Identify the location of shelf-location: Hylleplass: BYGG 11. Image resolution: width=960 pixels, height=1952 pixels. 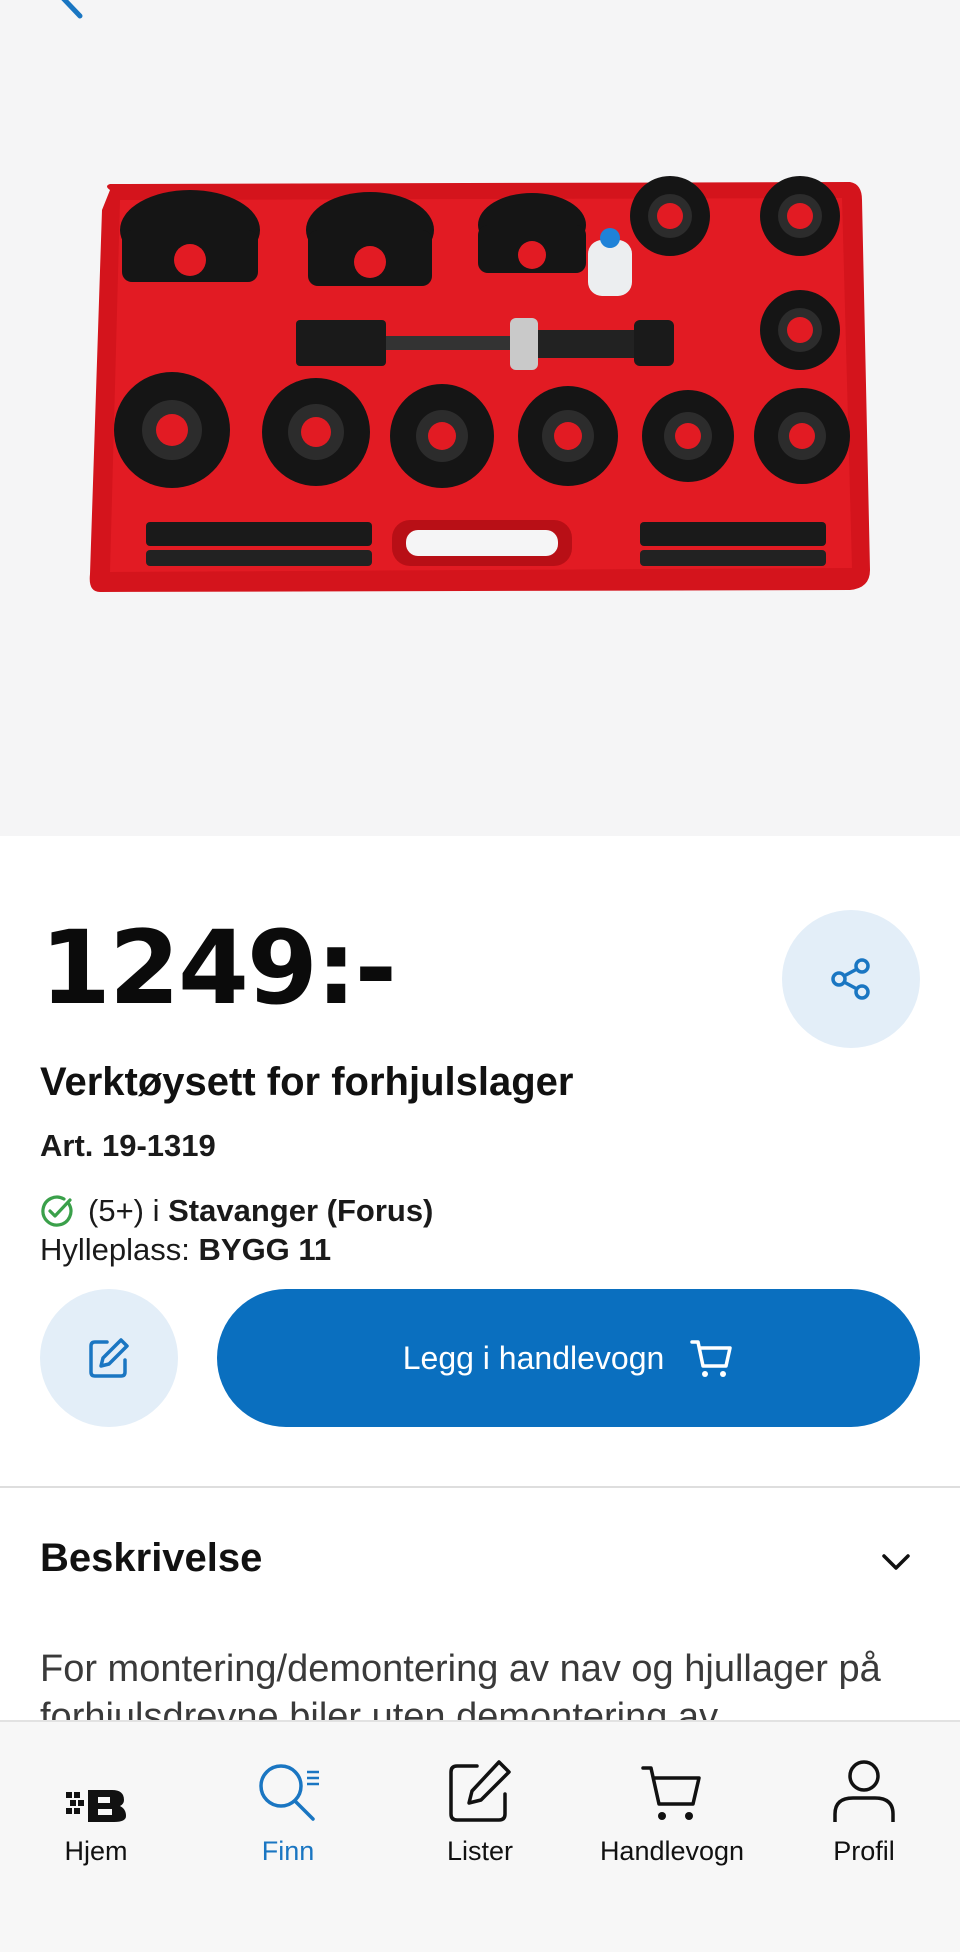
(185, 1250).